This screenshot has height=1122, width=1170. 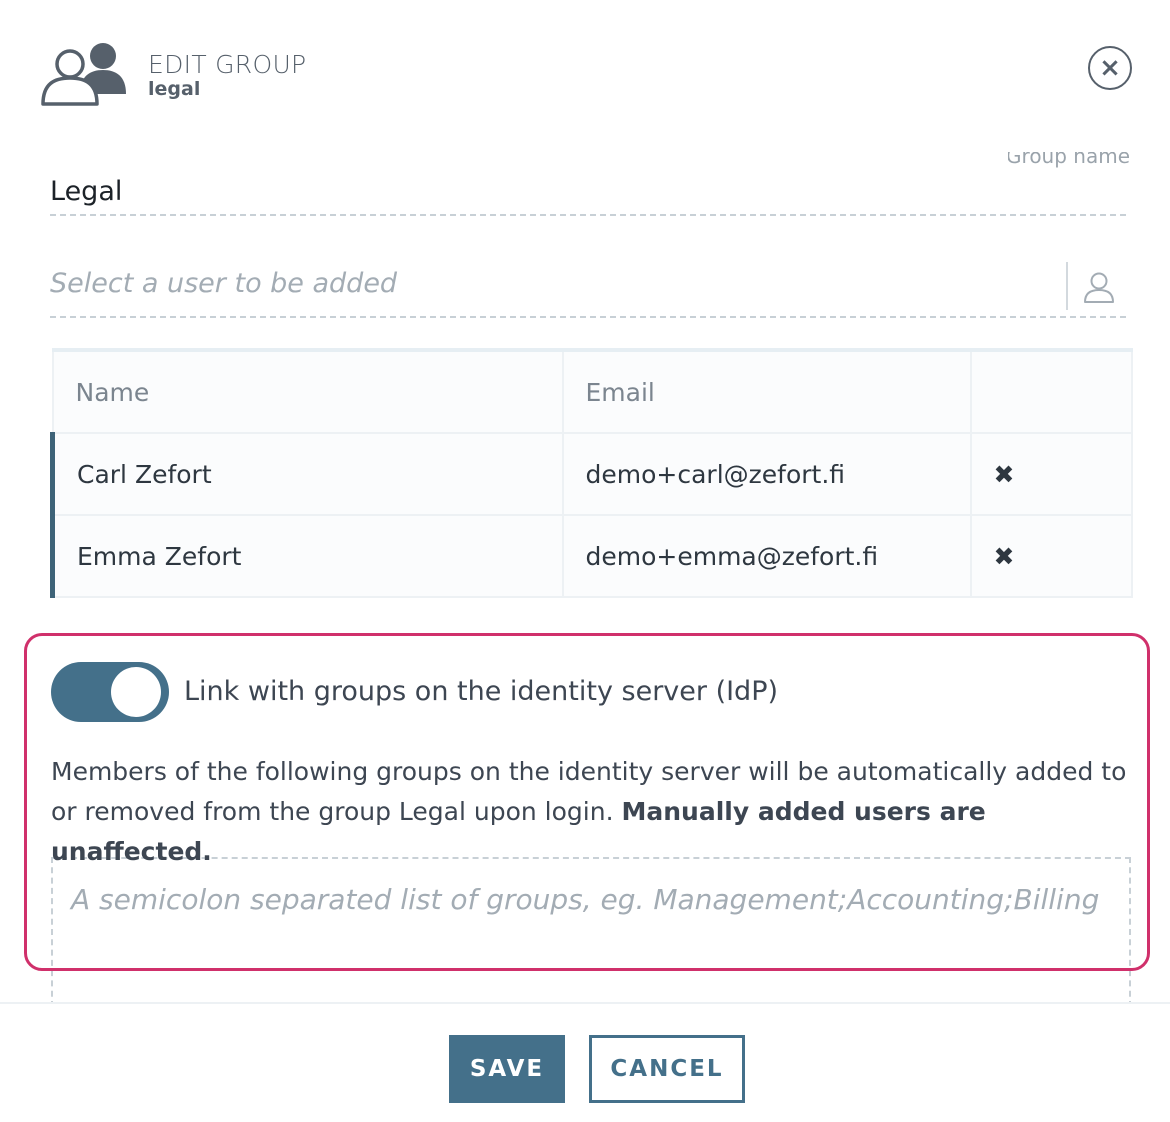 What do you see at coordinates (227, 64) in the screenshot?
I see `dialog-title: EDIT GROUP` at bounding box center [227, 64].